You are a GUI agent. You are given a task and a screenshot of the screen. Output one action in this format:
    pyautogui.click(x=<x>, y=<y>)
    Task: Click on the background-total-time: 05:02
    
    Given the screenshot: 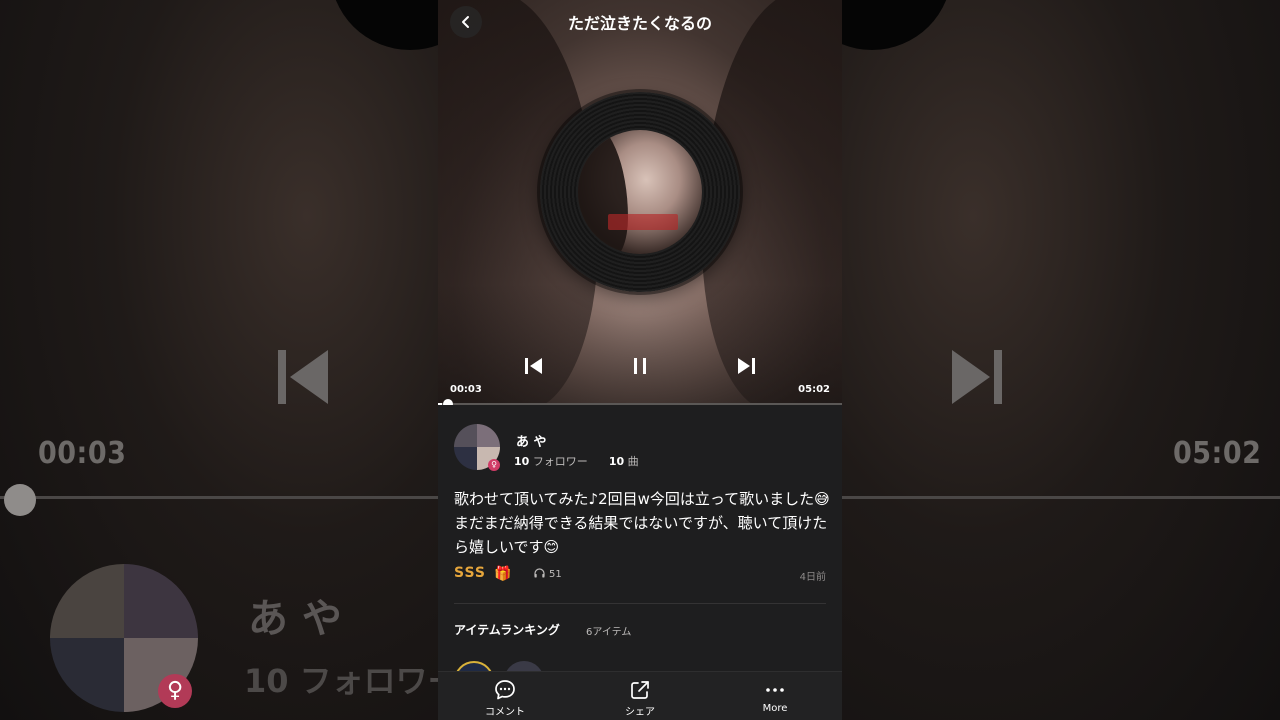 What is the action you would take?
    pyautogui.click(x=1217, y=453)
    